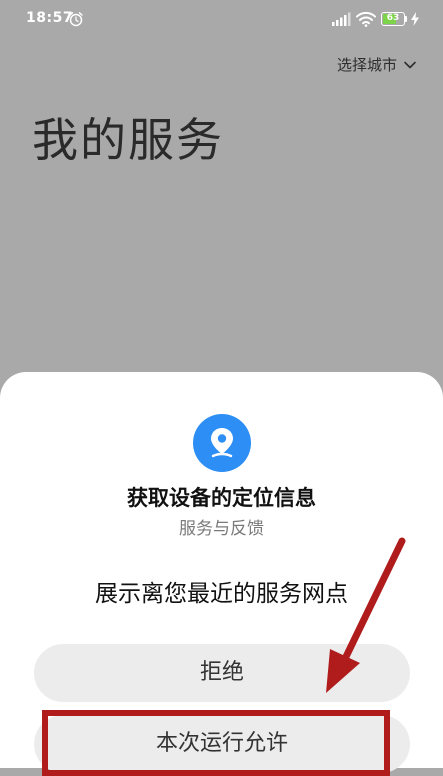  Describe the element at coordinates (406, 19) in the screenshot. I see `battery-nub` at that location.